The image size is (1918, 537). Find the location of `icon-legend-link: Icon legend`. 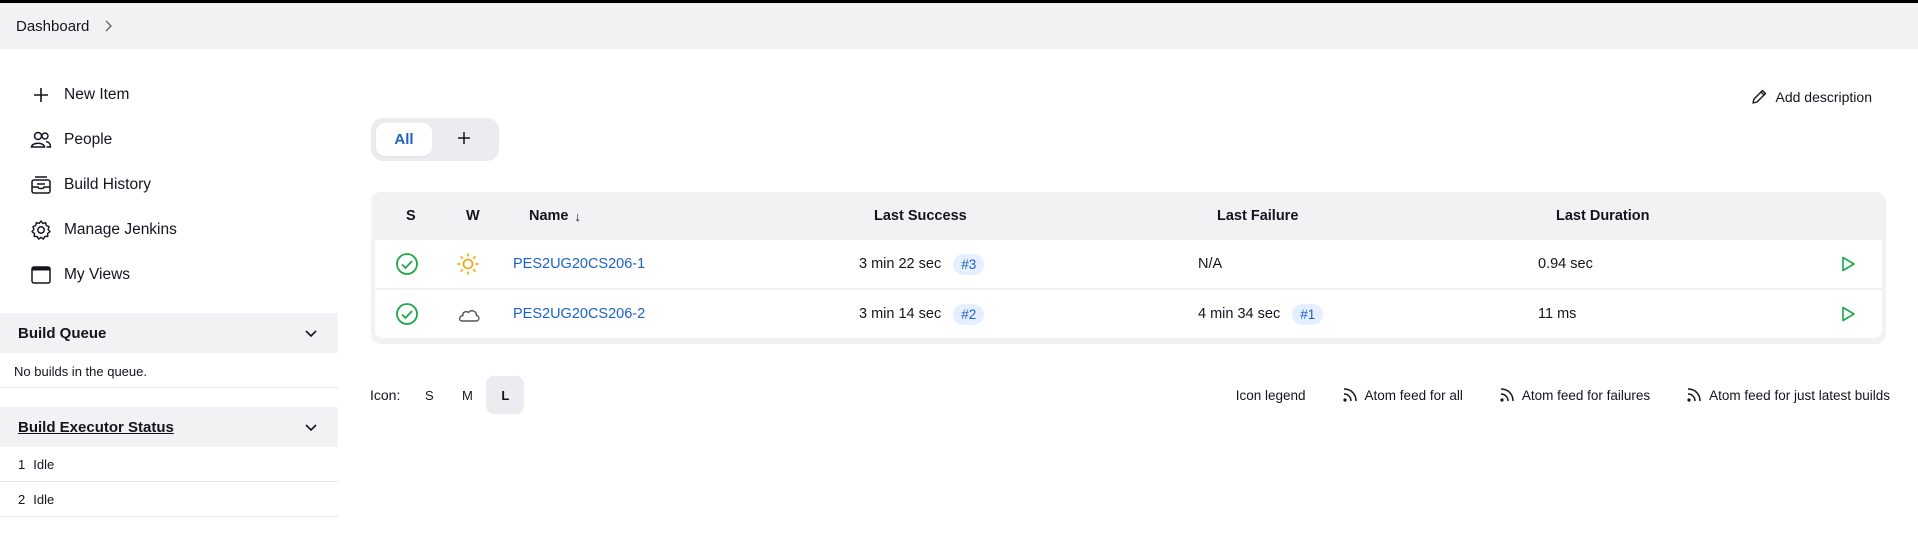

icon-legend-link: Icon legend is located at coordinates (1271, 395).